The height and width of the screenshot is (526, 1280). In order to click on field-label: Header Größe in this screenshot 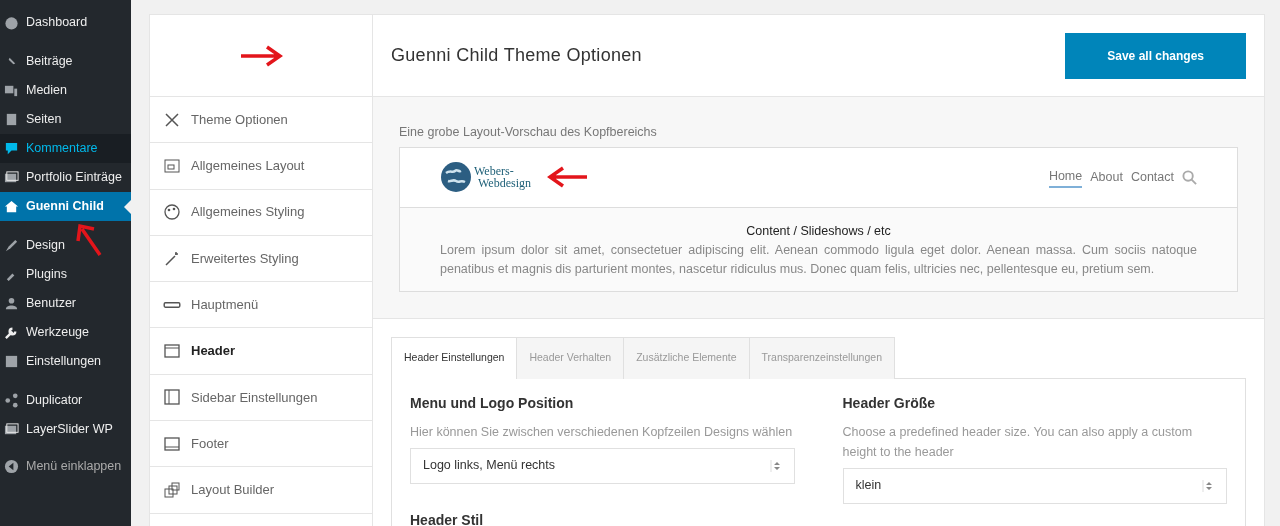, I will do `click(889, 403)`.